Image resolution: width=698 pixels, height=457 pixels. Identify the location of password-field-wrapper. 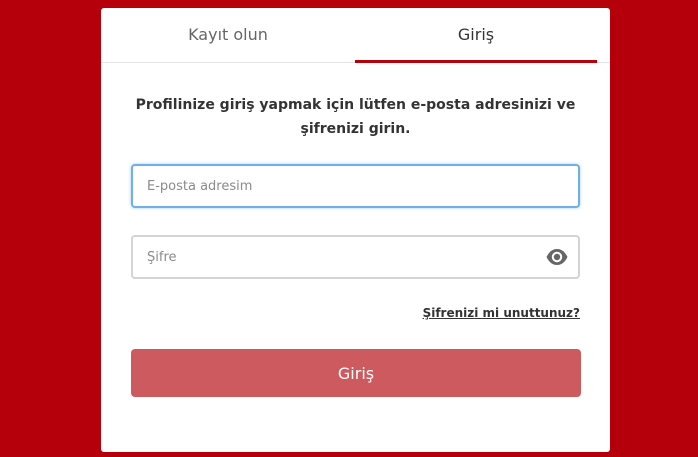
(355, 257).